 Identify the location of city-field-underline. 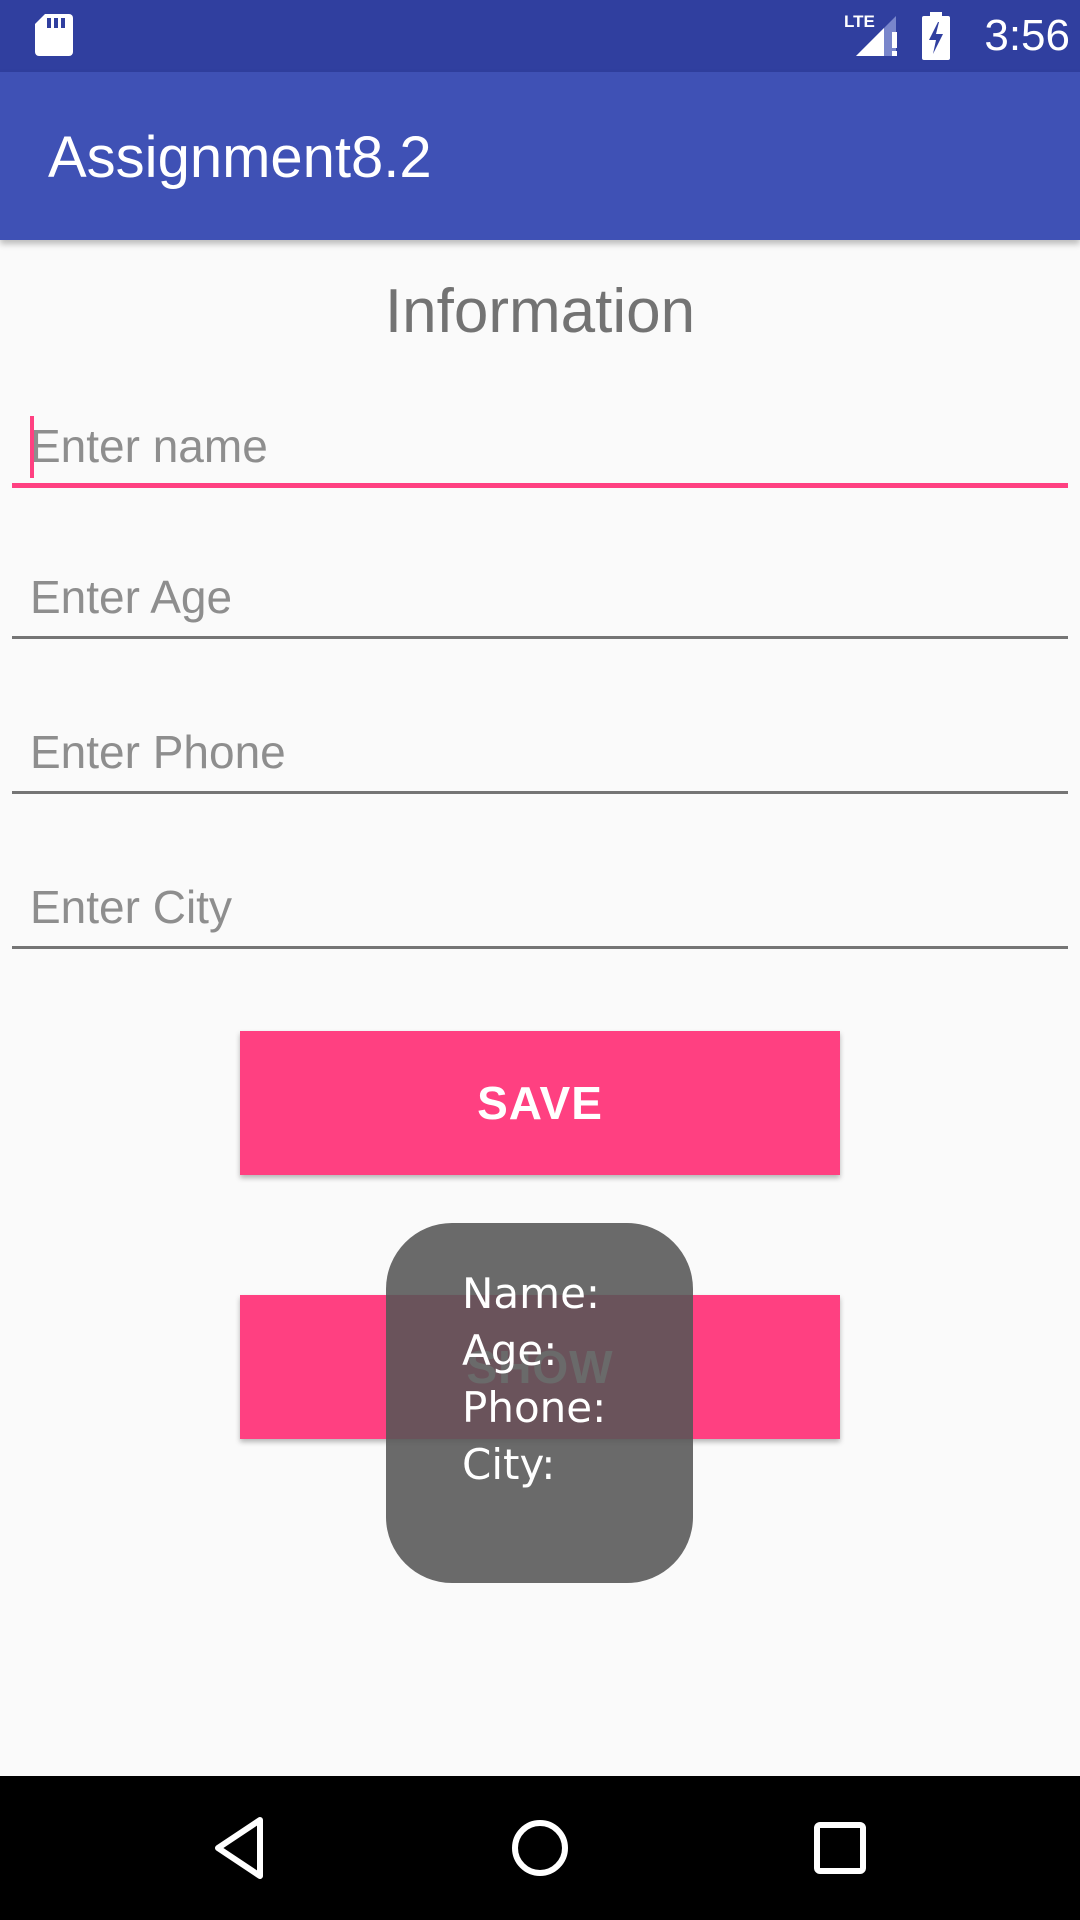
(540, 947).